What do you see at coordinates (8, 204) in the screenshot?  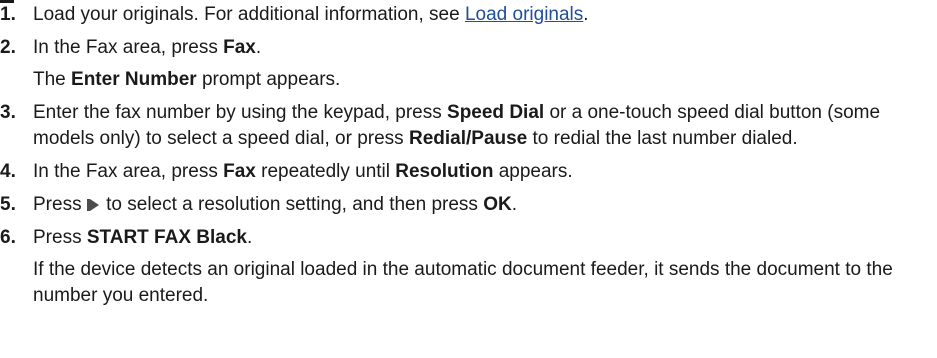 I see `step-number: 5.` at bounding box center [8, 204].